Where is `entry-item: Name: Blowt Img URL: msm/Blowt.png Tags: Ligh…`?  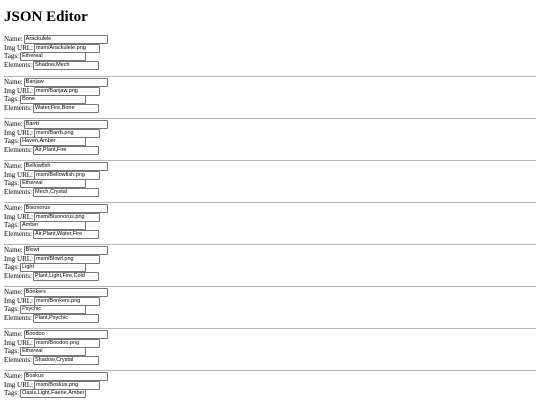 entry-item: Name: Blowt Img URL: msm/Blowt.png Tags: Ligh… is located at coordinates (270, 265).